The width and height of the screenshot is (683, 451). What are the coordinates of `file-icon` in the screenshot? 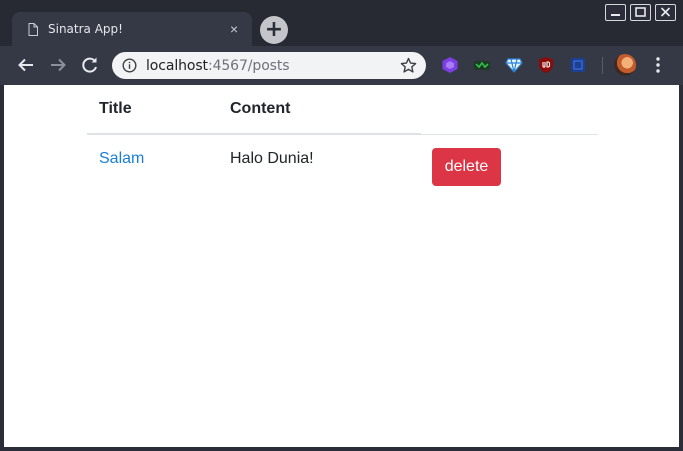 It's located at (33, 29).